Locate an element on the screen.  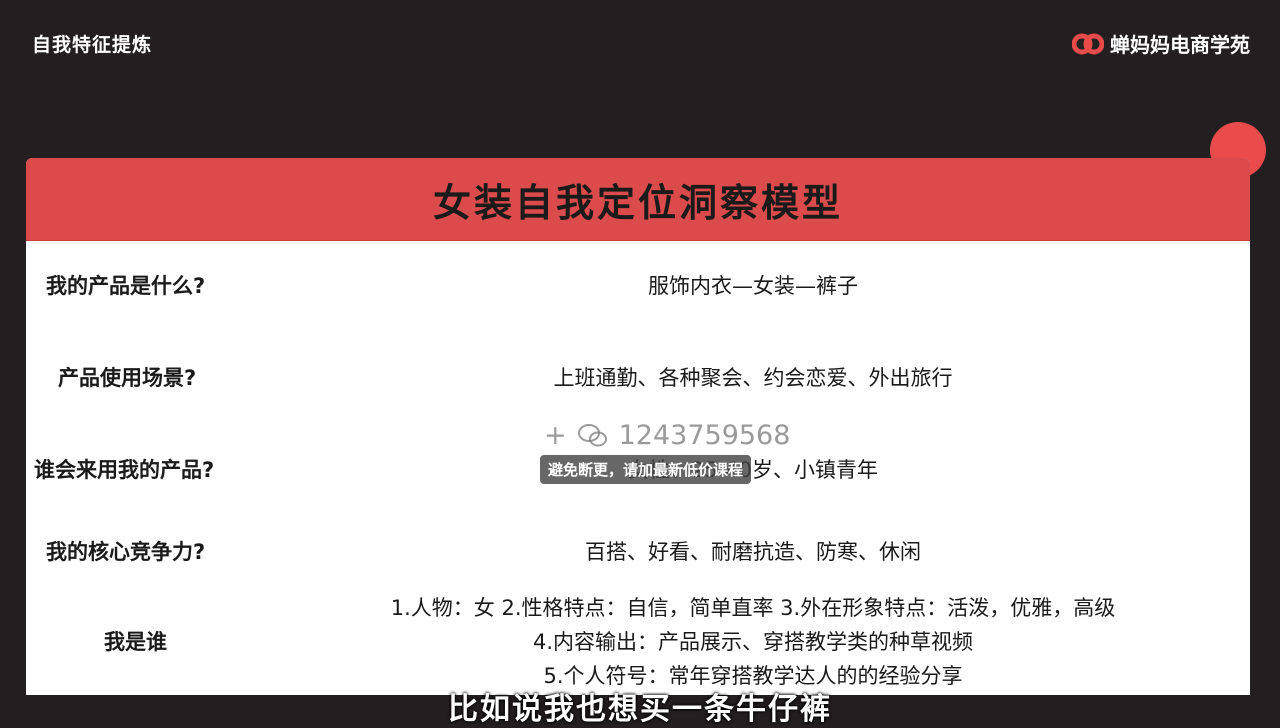
watermark-number: 1243759568 is located at coordinates (704, 435).